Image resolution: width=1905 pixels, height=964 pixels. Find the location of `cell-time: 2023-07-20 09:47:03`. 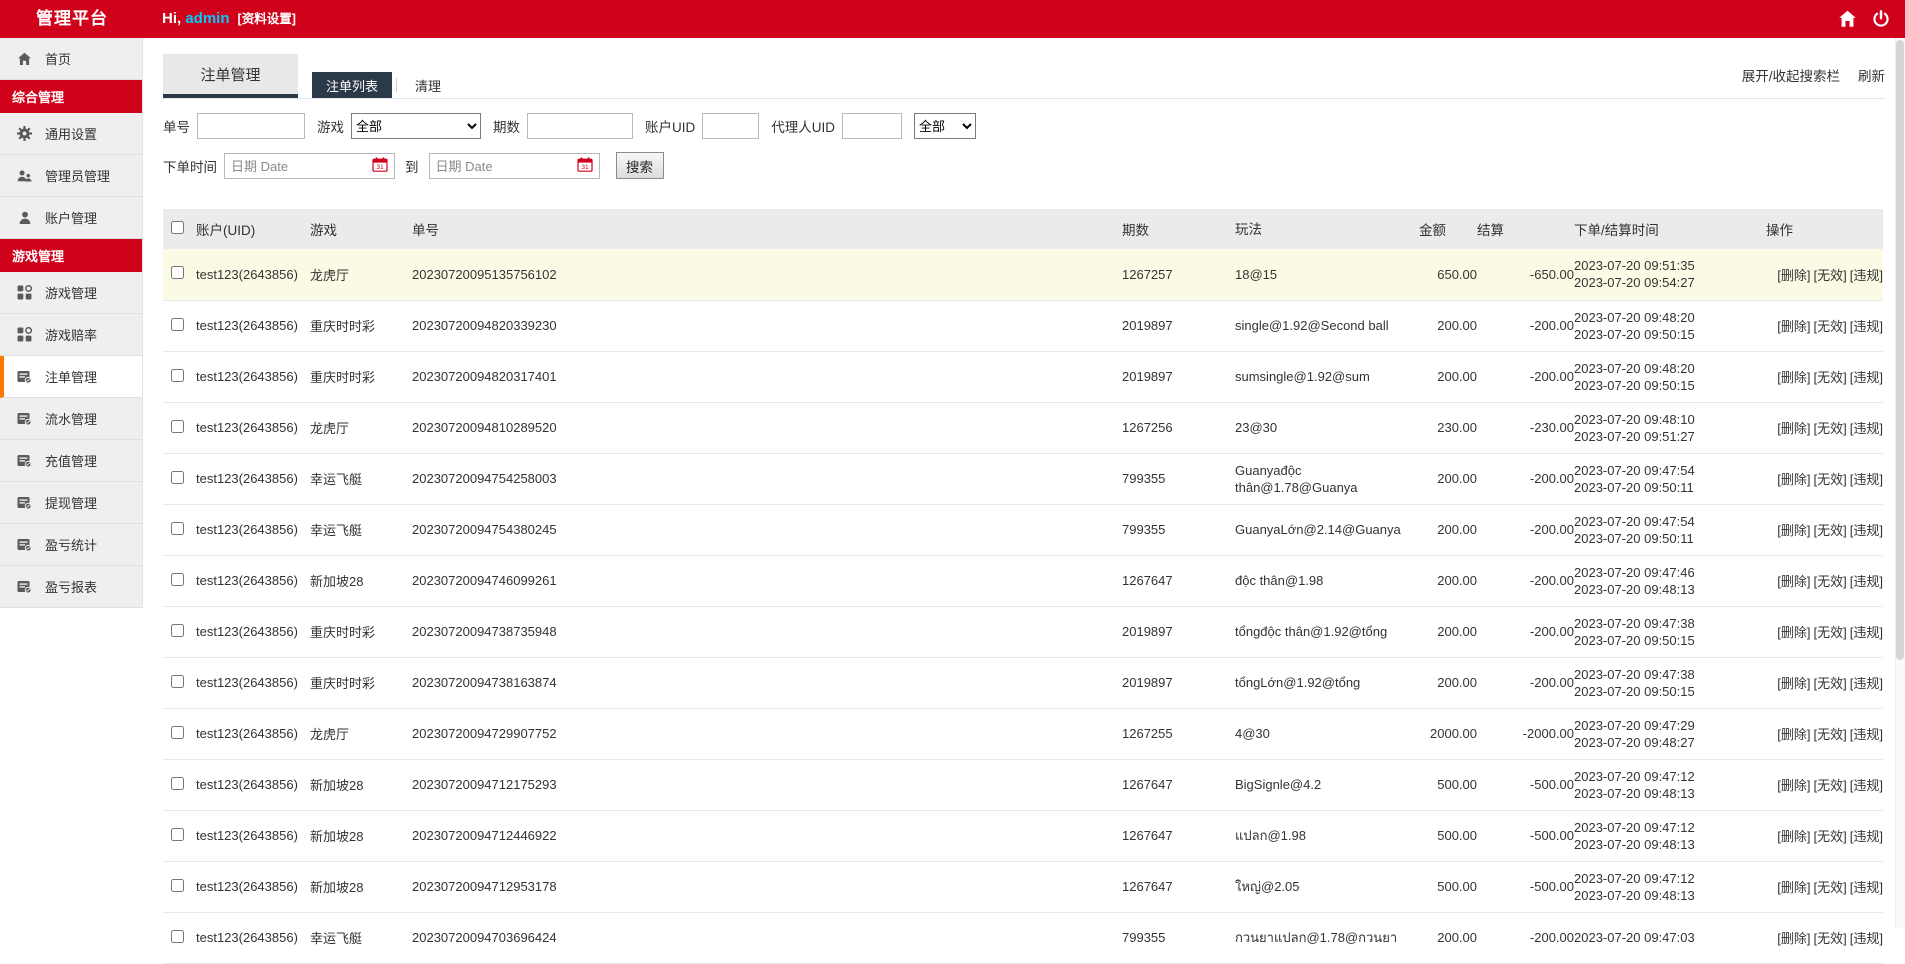

cell-time: 2023-07-20 09:47:03 is located at coordinates (1670, 937).